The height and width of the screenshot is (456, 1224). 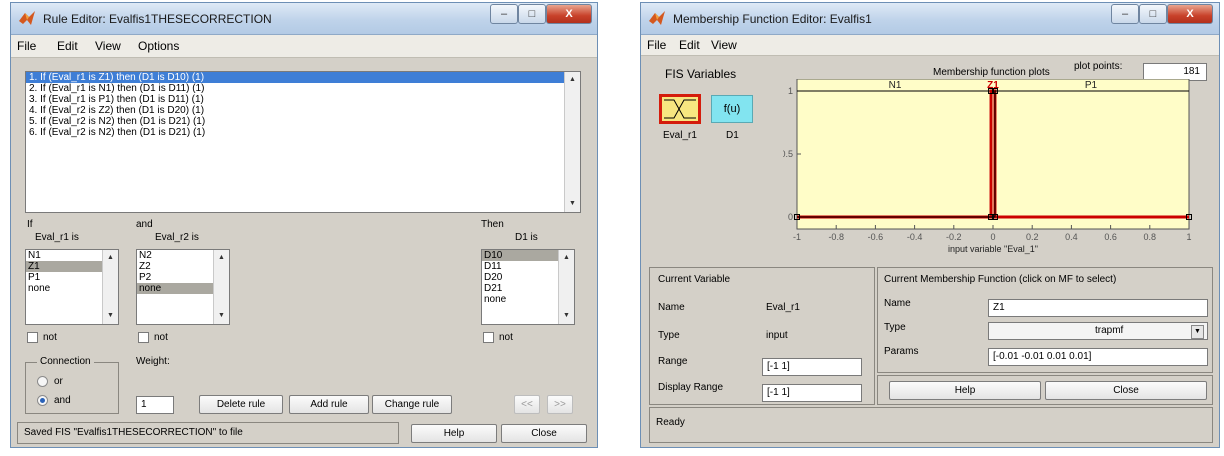 What do you see at coordinates (965, 390) in the screenshot?
I see `mf-help-button: Help` at bounding box center [965, 390].